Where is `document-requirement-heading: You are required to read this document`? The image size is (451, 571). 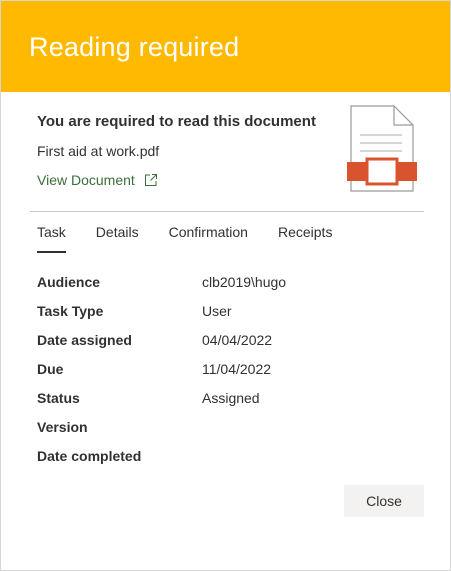
document-requirement-heading: You are required to read this document is located at coordinates (176, 121).